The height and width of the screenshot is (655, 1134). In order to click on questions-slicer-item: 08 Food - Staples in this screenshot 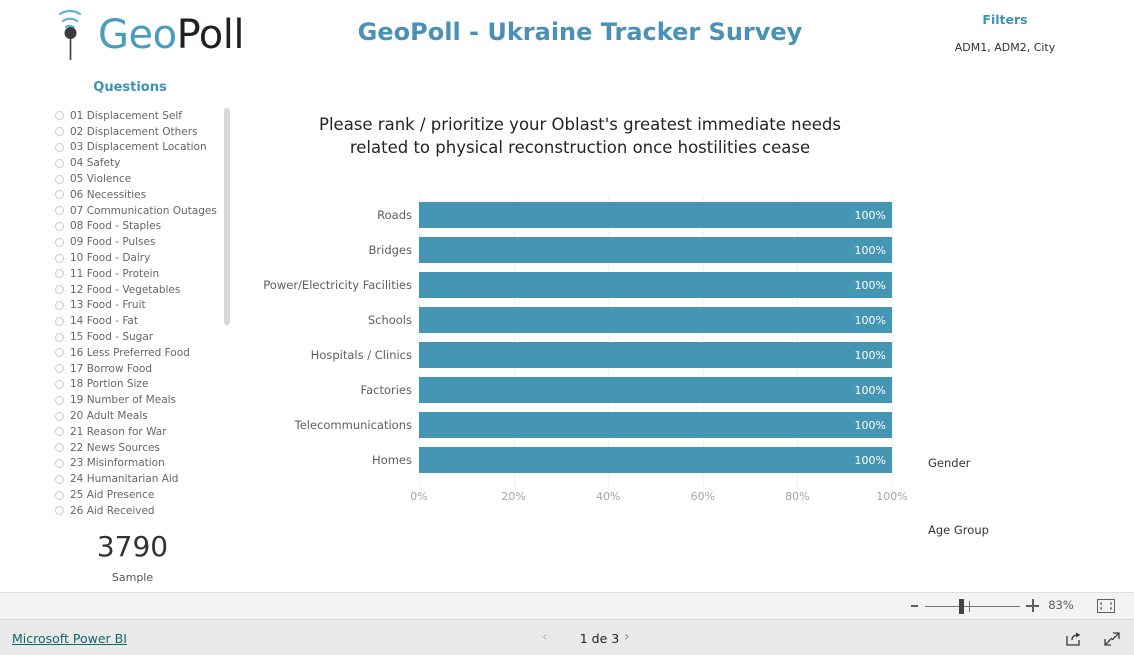, I will do `click(145, 227)`.